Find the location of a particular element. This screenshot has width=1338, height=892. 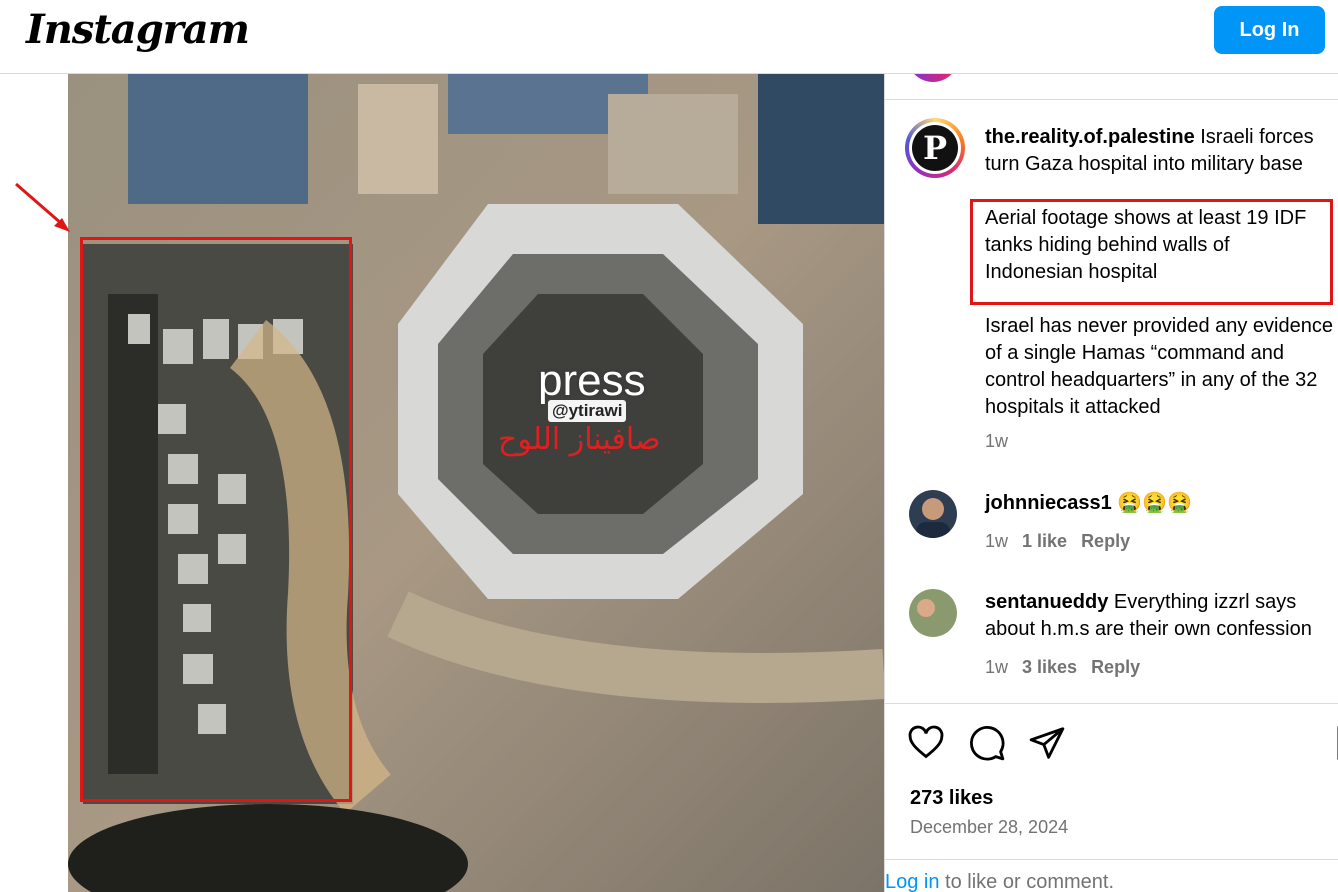

bookmark-icon is located at coordinates (1334, 743).